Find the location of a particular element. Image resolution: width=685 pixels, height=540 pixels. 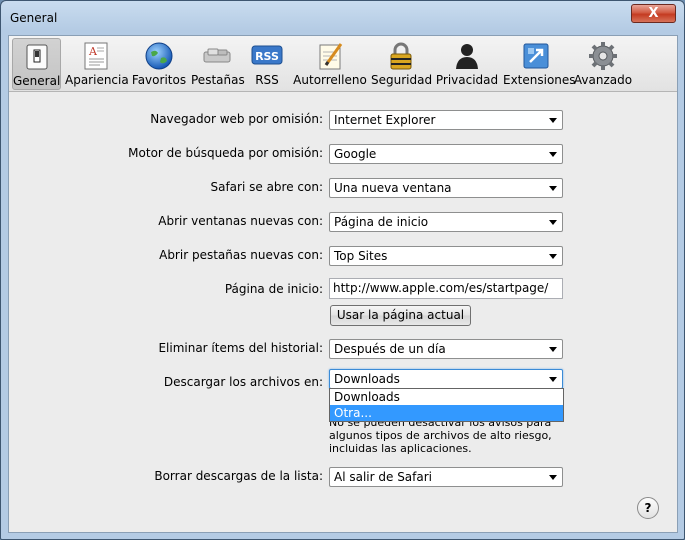

tabs-icon is located at coordinates (217, 55).